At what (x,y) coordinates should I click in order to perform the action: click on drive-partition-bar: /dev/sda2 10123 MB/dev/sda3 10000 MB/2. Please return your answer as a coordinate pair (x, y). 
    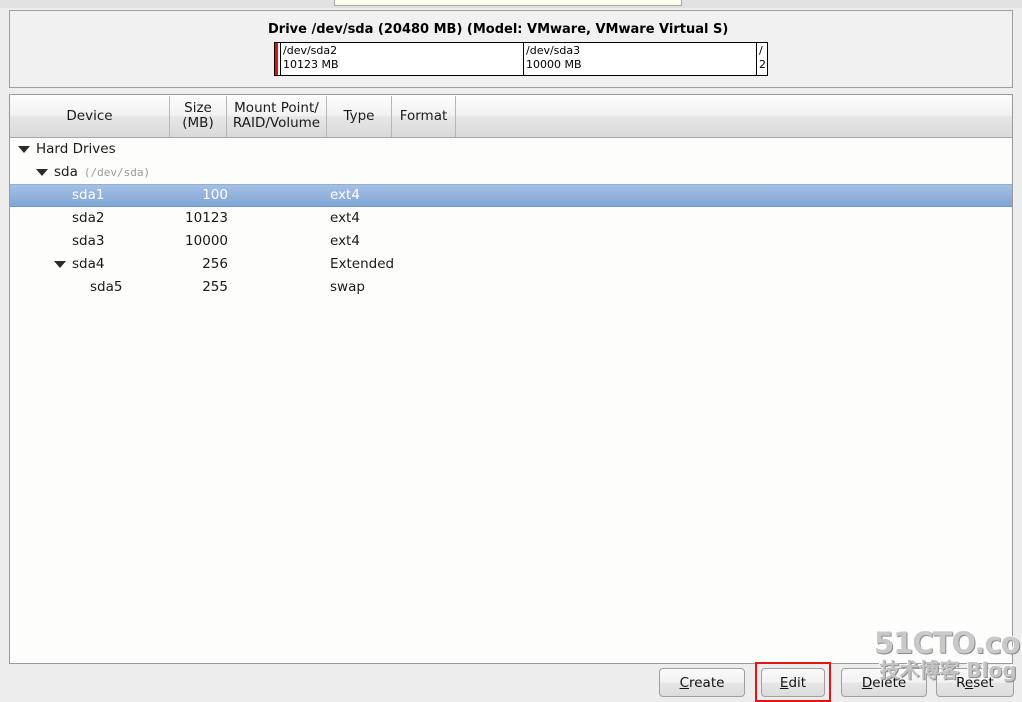
    Looking at the image, I should click on (521, 59).